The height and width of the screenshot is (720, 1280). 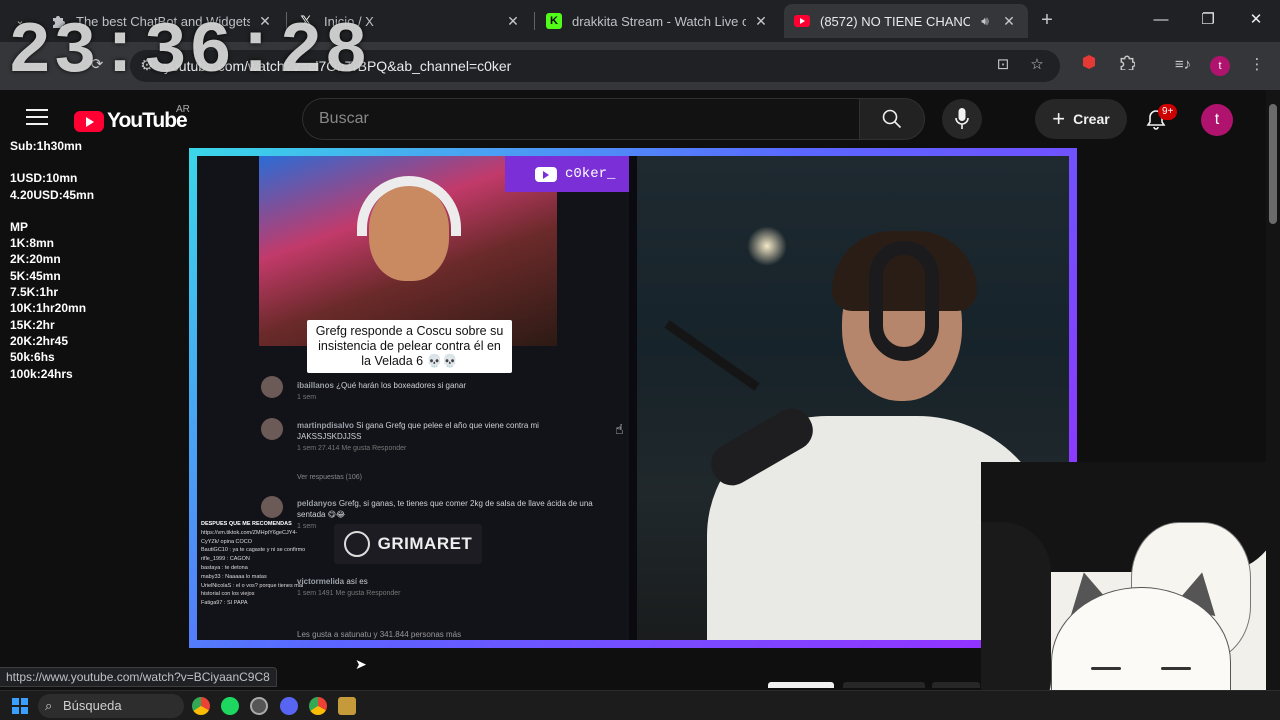 I want to click on grimaret-emblem-icon, so click(x=356, y=544).